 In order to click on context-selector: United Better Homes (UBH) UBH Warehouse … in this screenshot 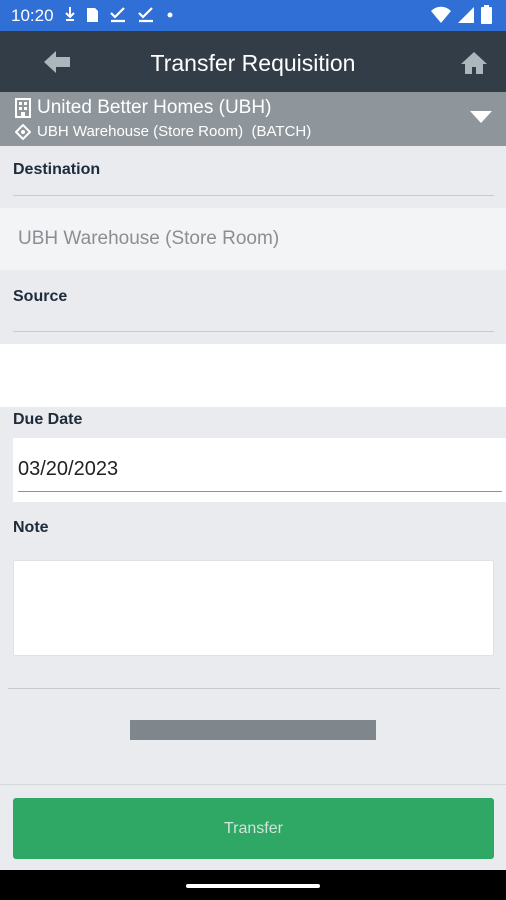, I will do `click(253, 119)`.